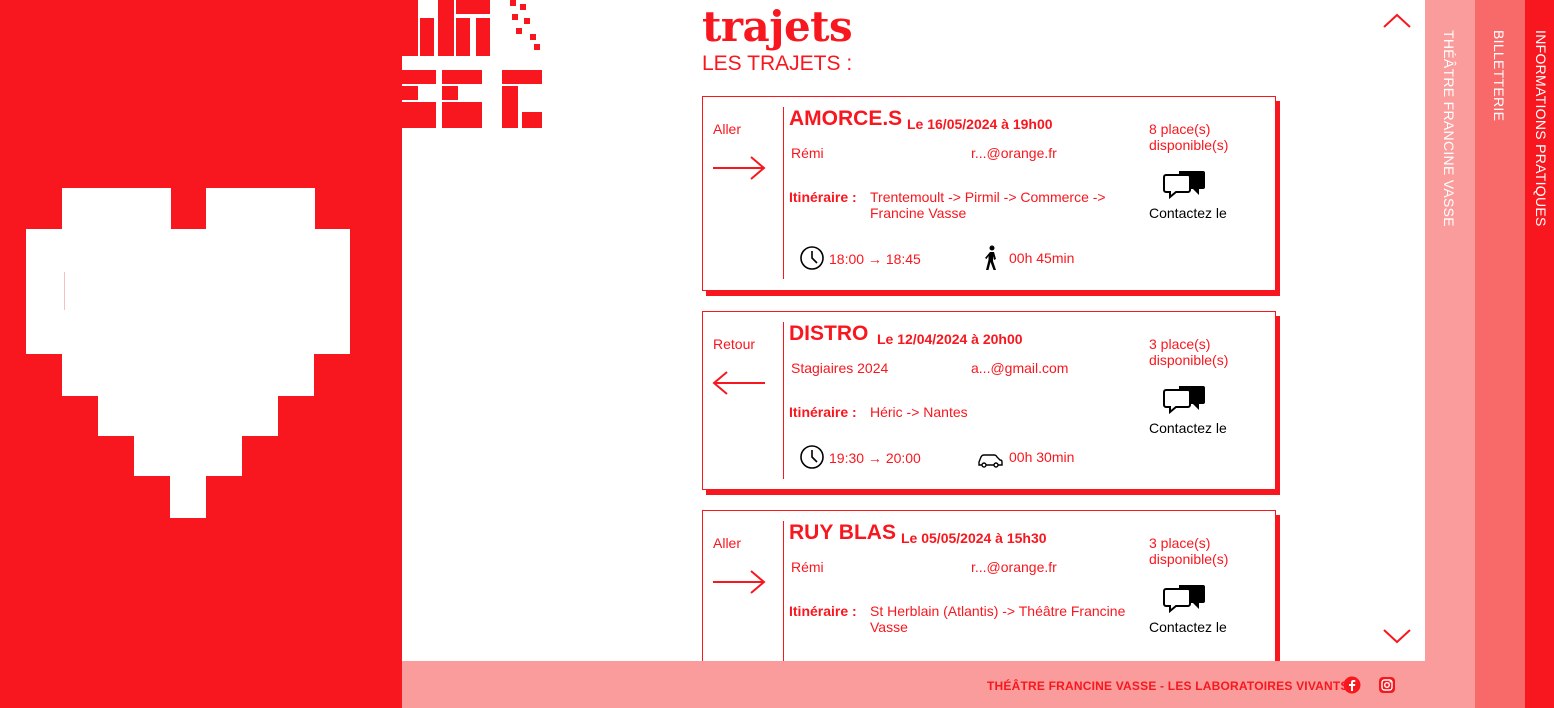  Describe the element at coordinates (1500, 354) in the screenshot. I see `tab-billetterie: BILLETTERIE` at that location.